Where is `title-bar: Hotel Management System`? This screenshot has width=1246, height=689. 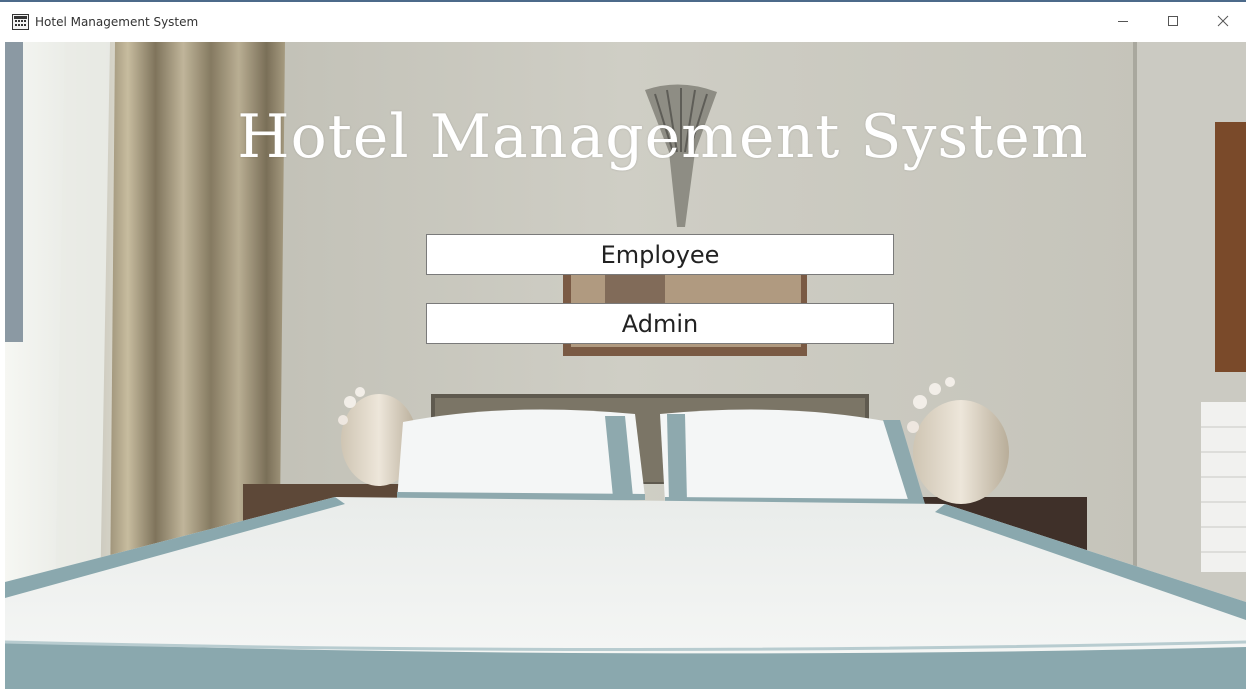 title-bar: Hotel Management System is located at coordinates (623, 21).